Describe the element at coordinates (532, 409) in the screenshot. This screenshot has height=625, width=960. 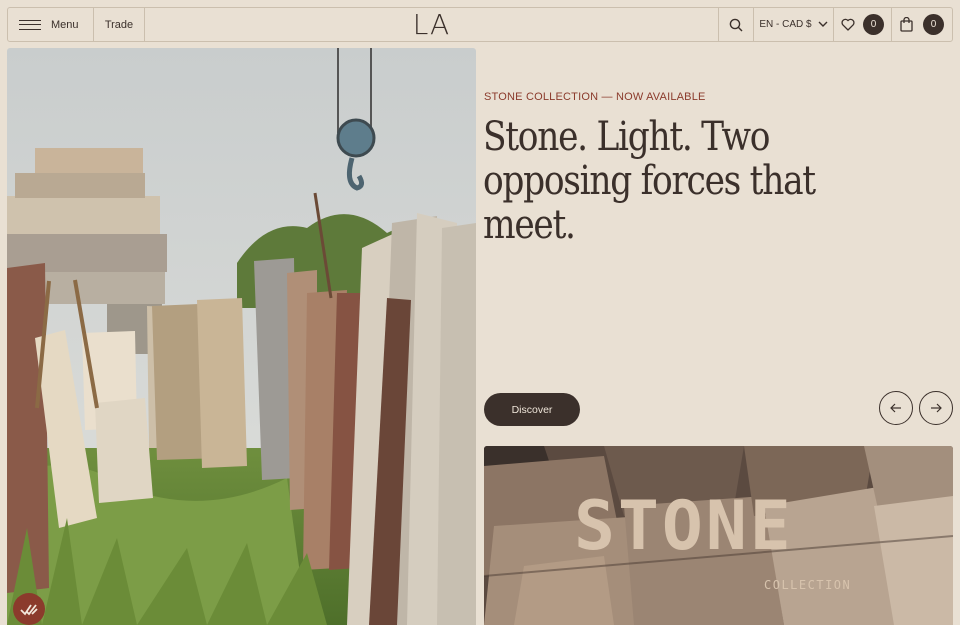
I see `discover-button: Discover` at that location.